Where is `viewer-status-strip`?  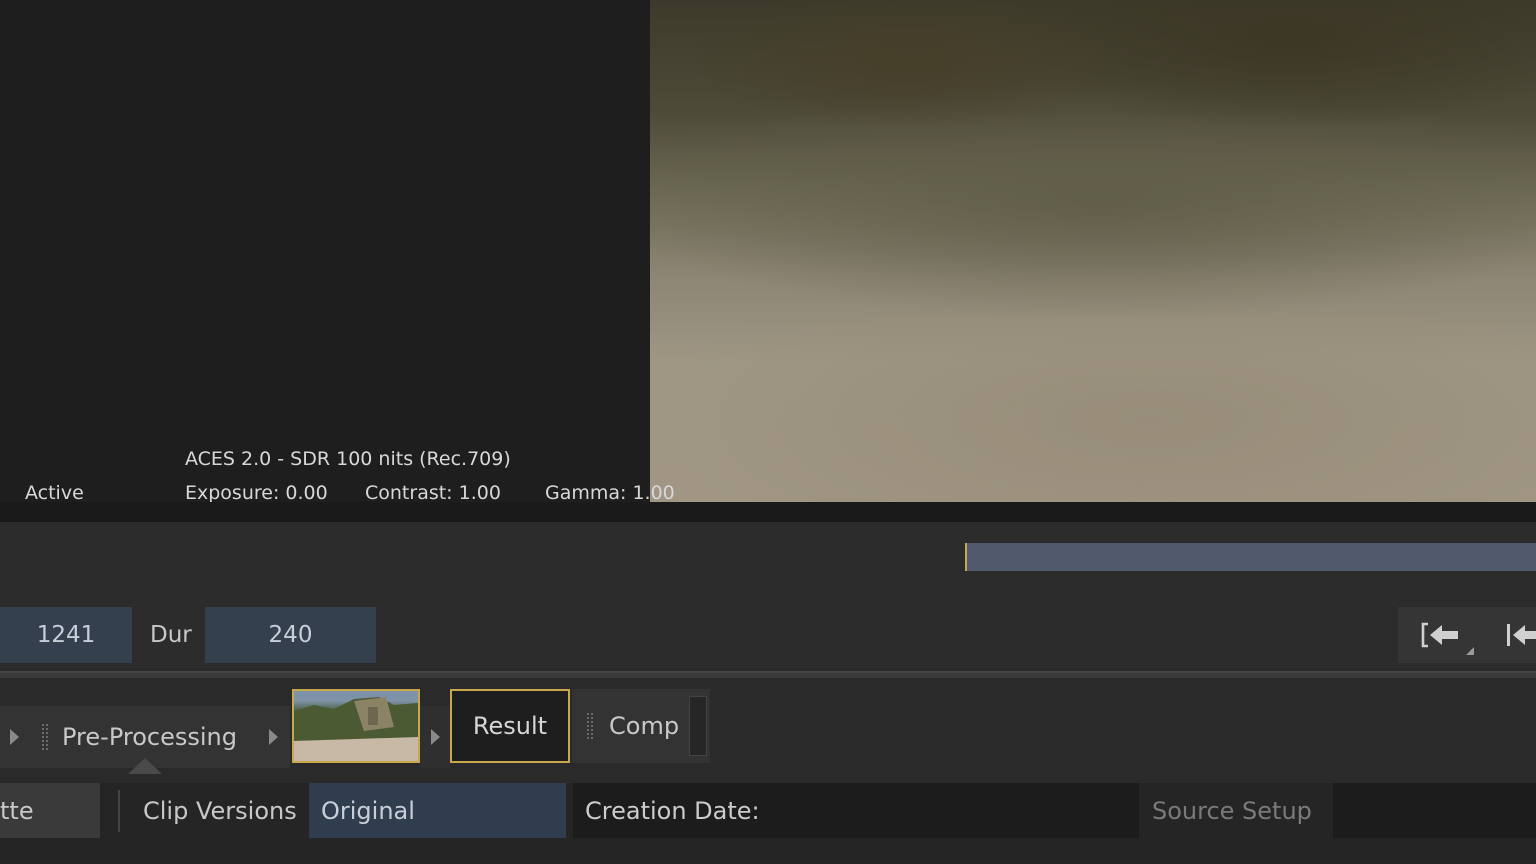 viewer-status-strip is located at coordinates (768, 512).